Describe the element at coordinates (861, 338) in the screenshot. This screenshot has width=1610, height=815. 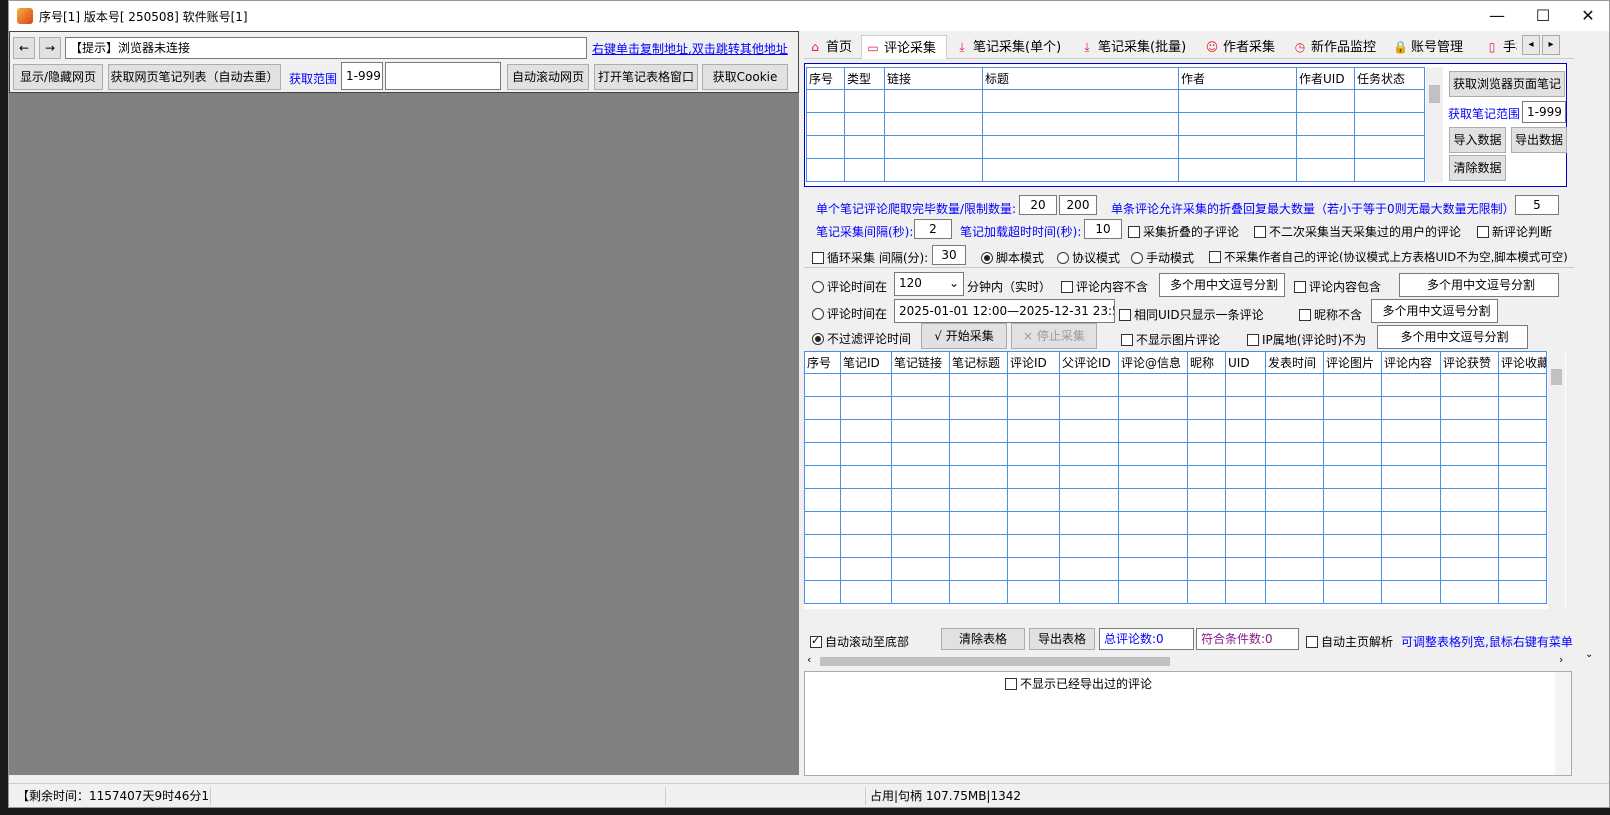
I see `no-time-filter-radio: 不过滤评论时间` at that location.